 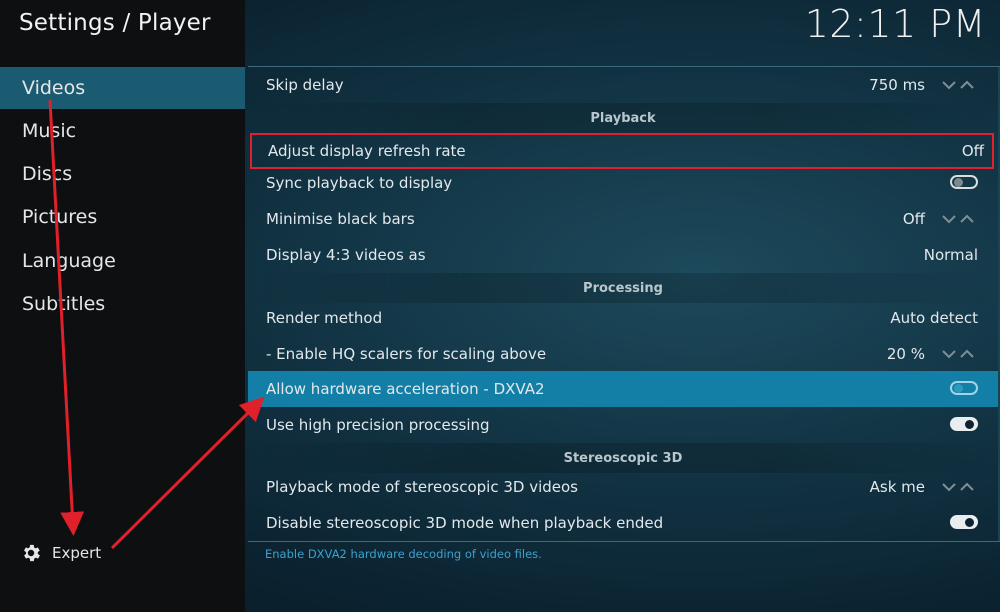 What do you see at coordinates (905, 354) in the screenshot?
I see `setting-value: 20 %` at bounding box center [905, 354].